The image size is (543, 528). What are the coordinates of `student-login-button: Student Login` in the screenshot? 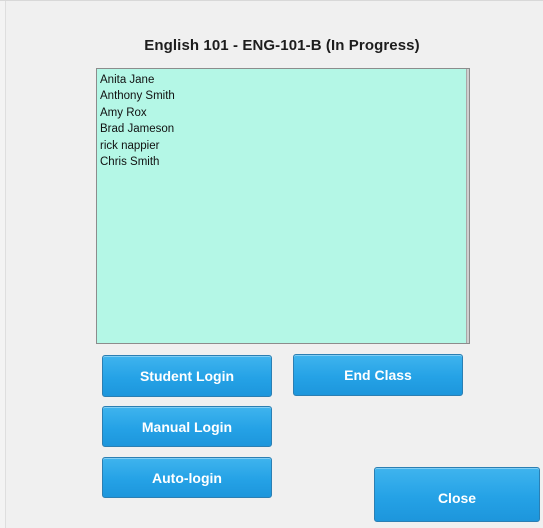 It's located at (187, 376).